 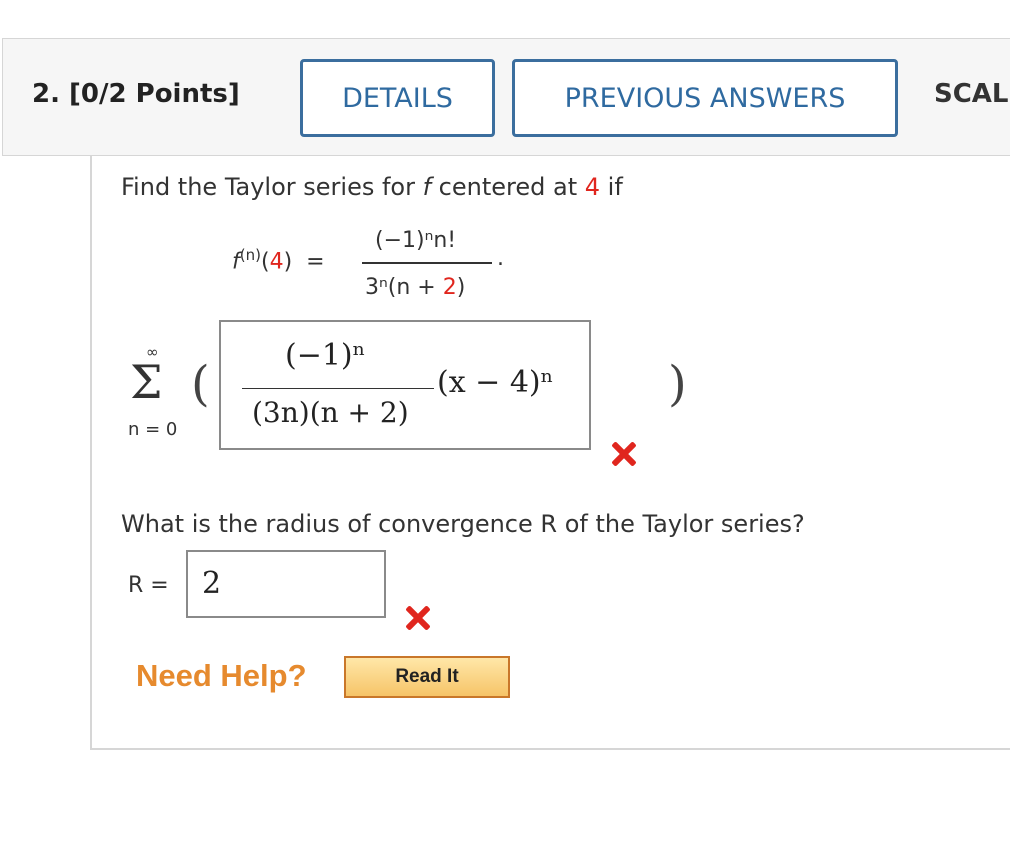 I want to click on answer-fraction-bar, so click(x=338, y=388).